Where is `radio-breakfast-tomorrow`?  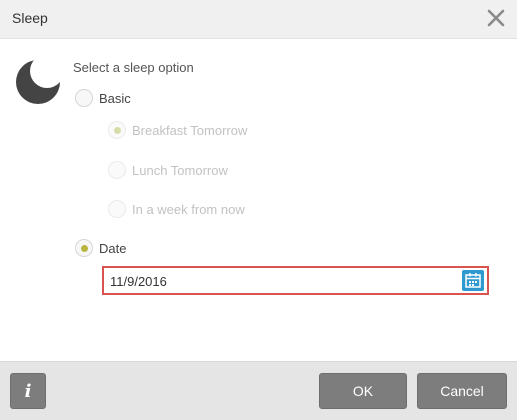
radio-breakfast-tomorrow is located at coordinates (117, 130).